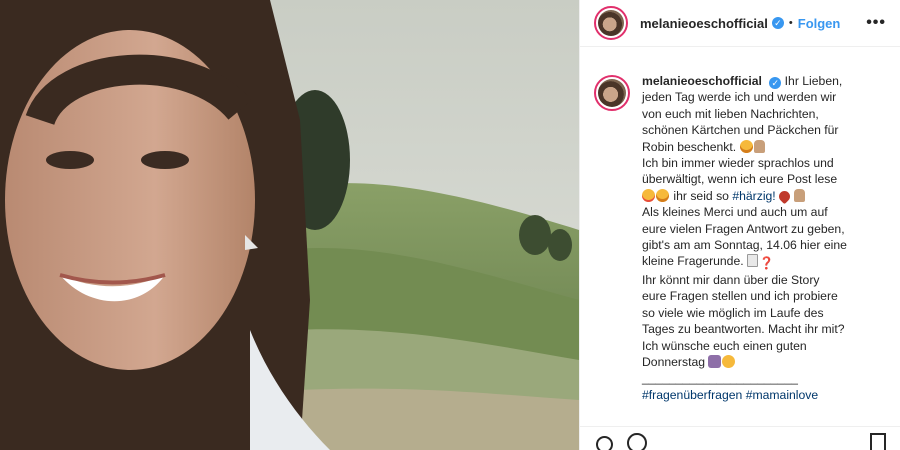 The width and height of the screenshot is (900, 450). What do you see at coordinates (733, 312) in the screenshot?
I see `caption-line: so viele wie möglich im Laufe des` at bounding box center [733, 312].